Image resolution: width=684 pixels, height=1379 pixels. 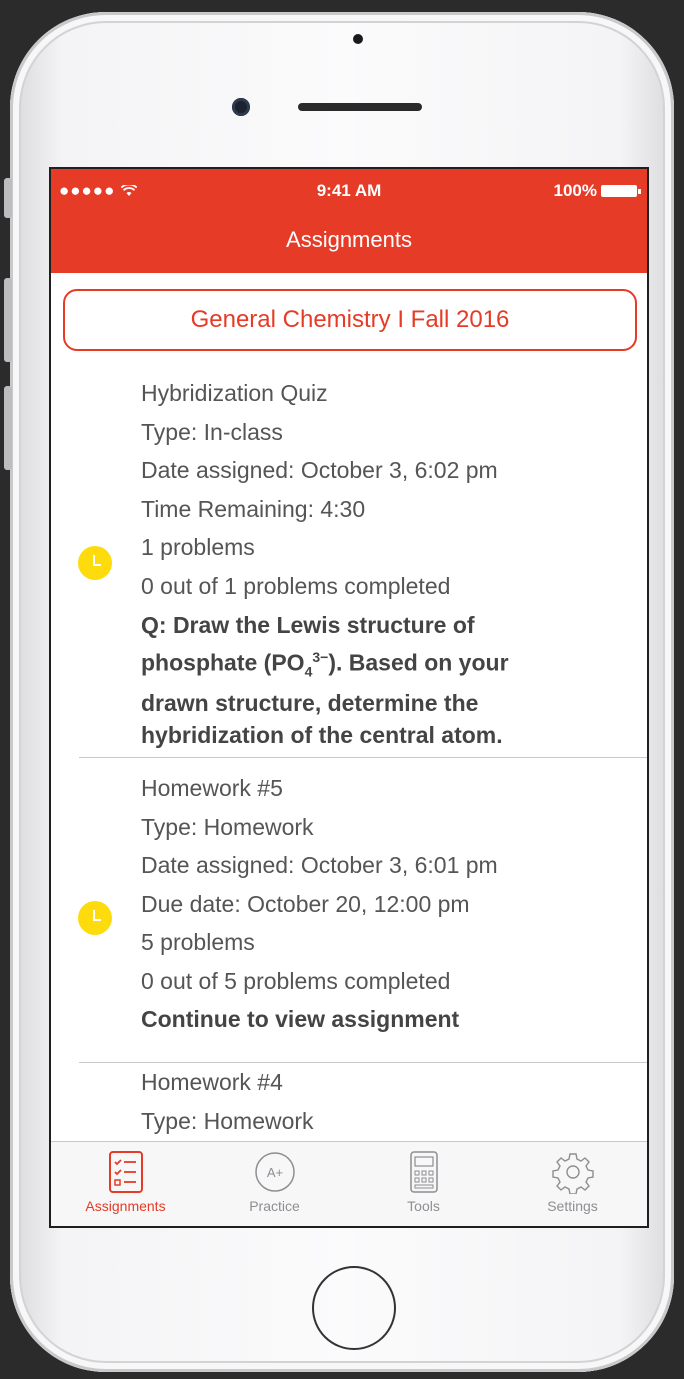 I want to click on status-bar: ●●●●● 9:41 AM 100%, so click(x=349, y=193).